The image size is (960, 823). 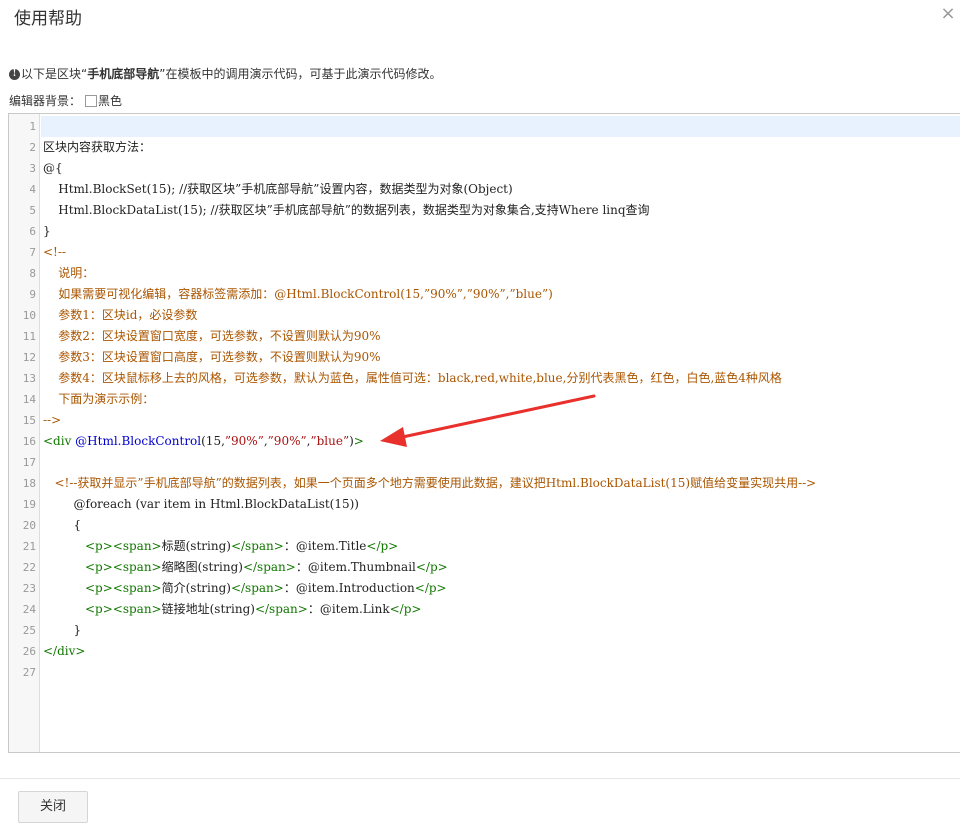 What do you see at coordinates (29, 672) in the screenshot?
I see `line-number: 27` at bounding box center [29, 672].